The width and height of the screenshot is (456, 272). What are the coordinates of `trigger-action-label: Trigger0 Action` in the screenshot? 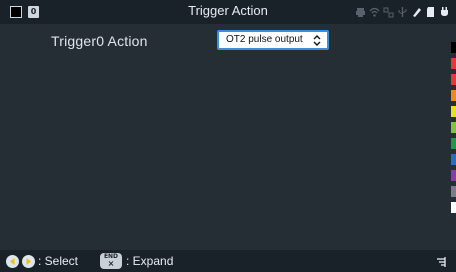 It's located at (99, 41).